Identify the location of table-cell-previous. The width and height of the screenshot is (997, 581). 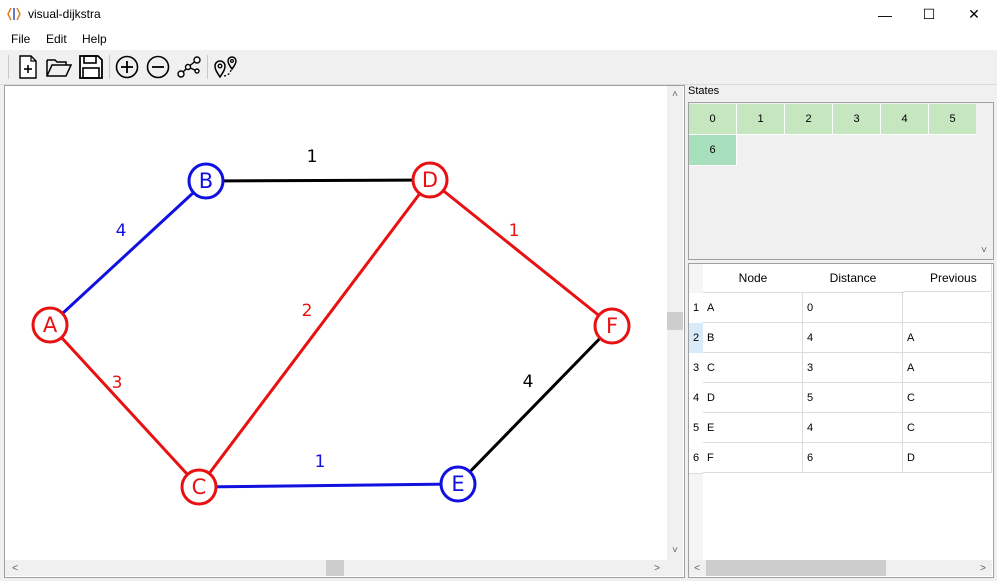
(947, 308).